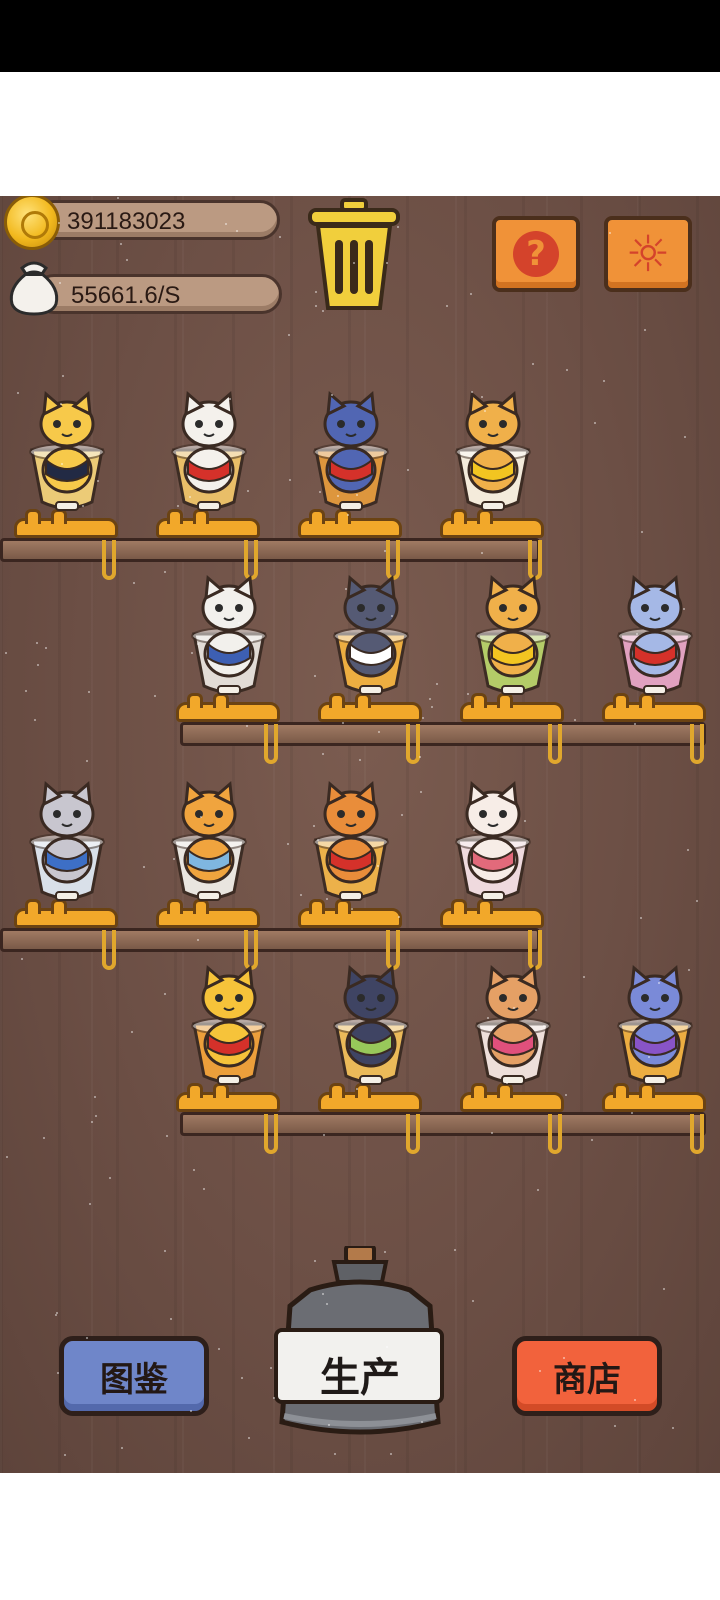  What do you see at coordinates (209, 845) in the screenshot?
I see `orange-cat-blue-cape-in-cup` at bounding box center [209, 845].